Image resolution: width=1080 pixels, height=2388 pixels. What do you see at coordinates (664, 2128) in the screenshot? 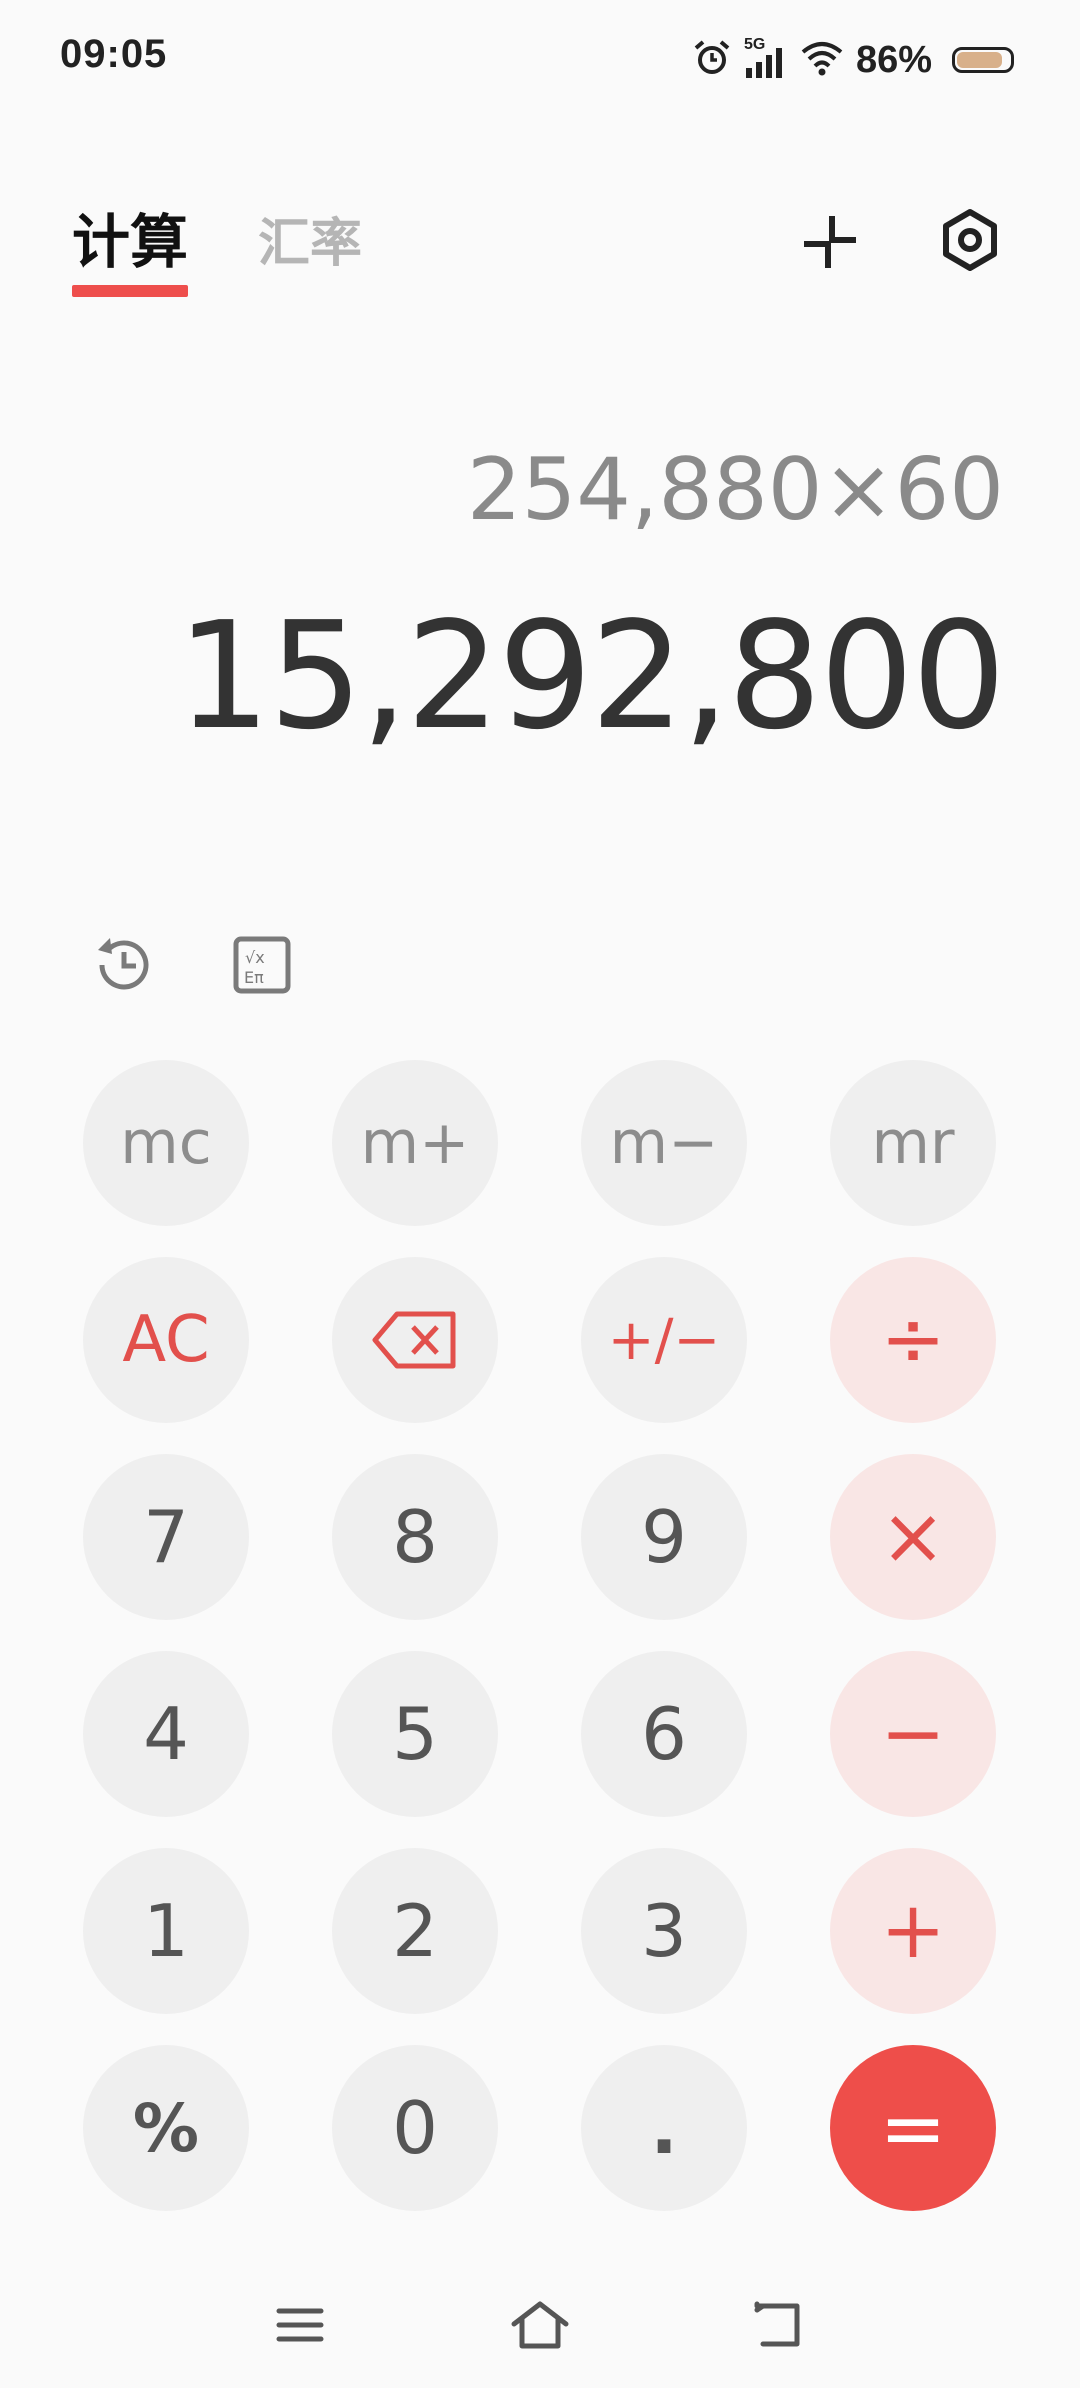
I see `decimal-point-button: .` at bounding box center [664, 2128].